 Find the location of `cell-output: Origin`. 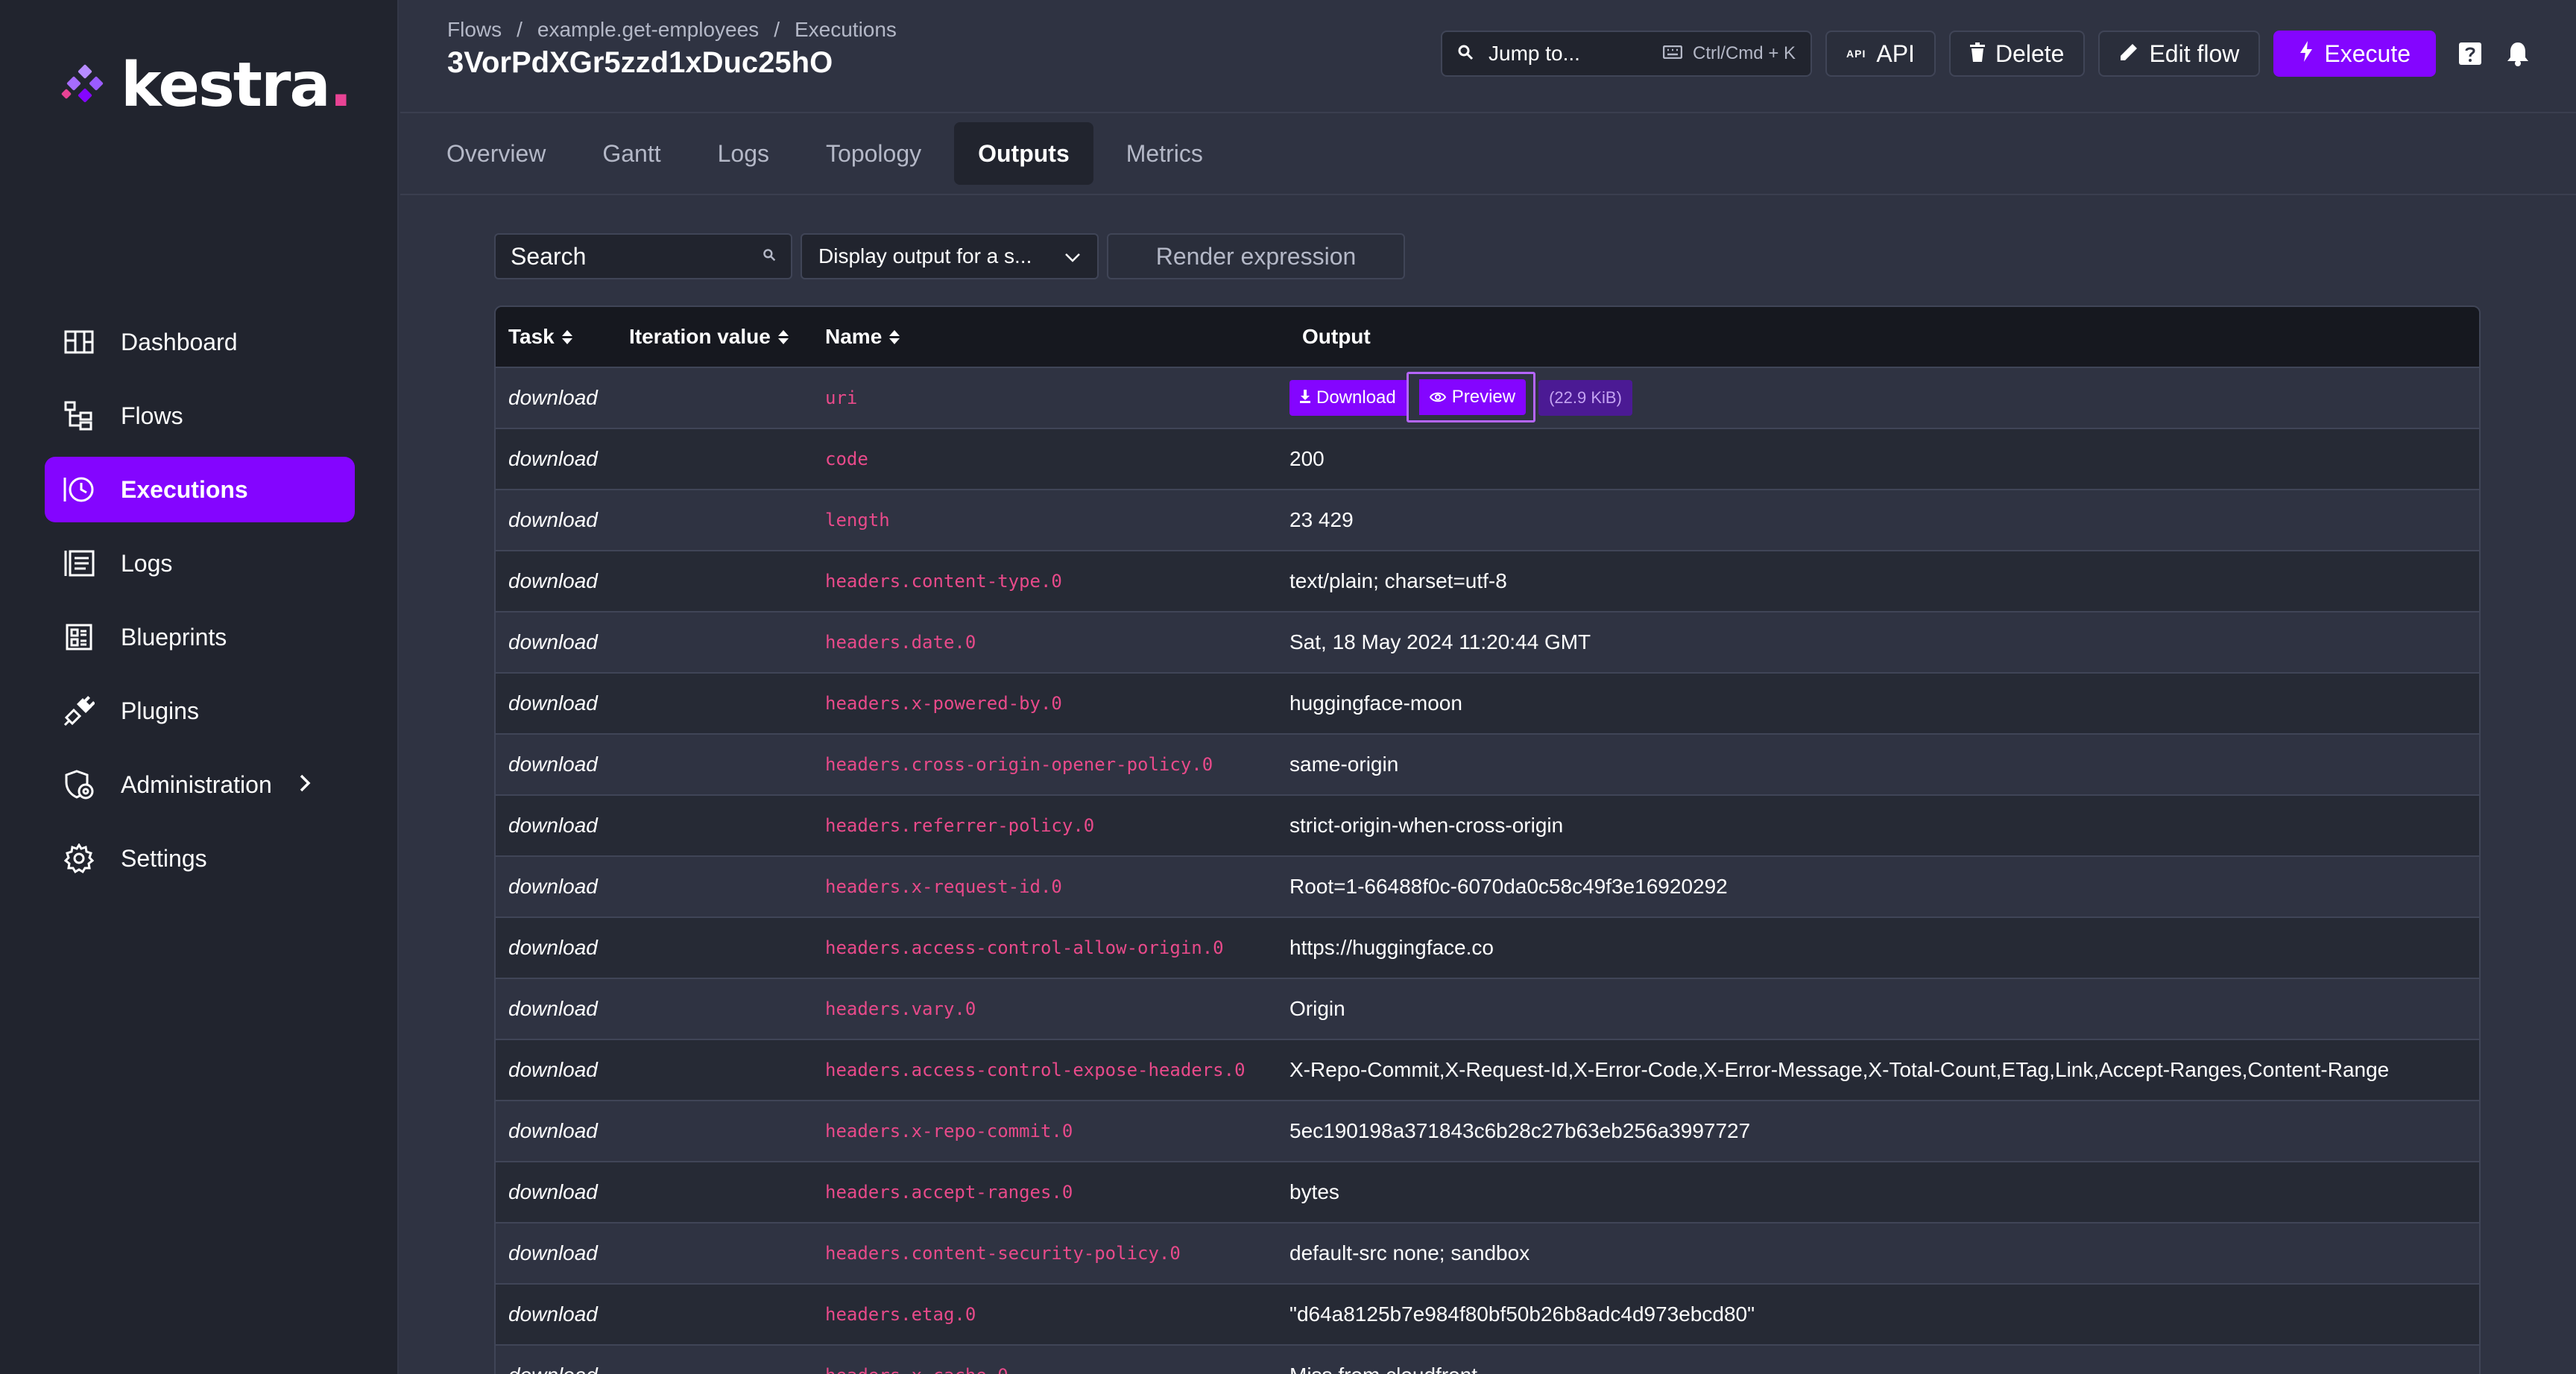

cell-output: Origin is located at coordinates (1317, 1008).